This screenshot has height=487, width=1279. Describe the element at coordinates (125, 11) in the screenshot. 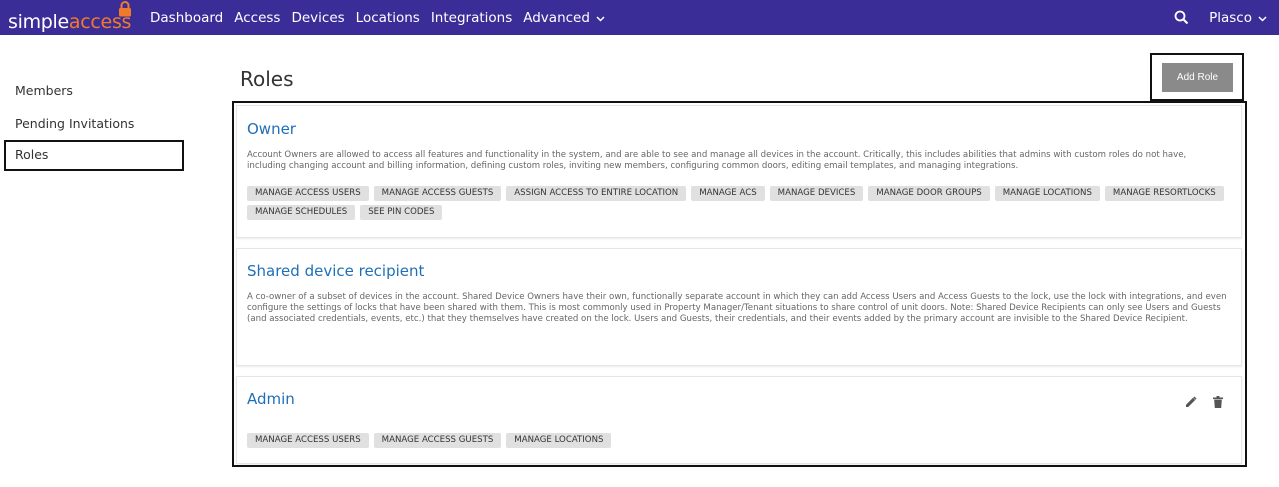

I see `lock-icon` at that location.